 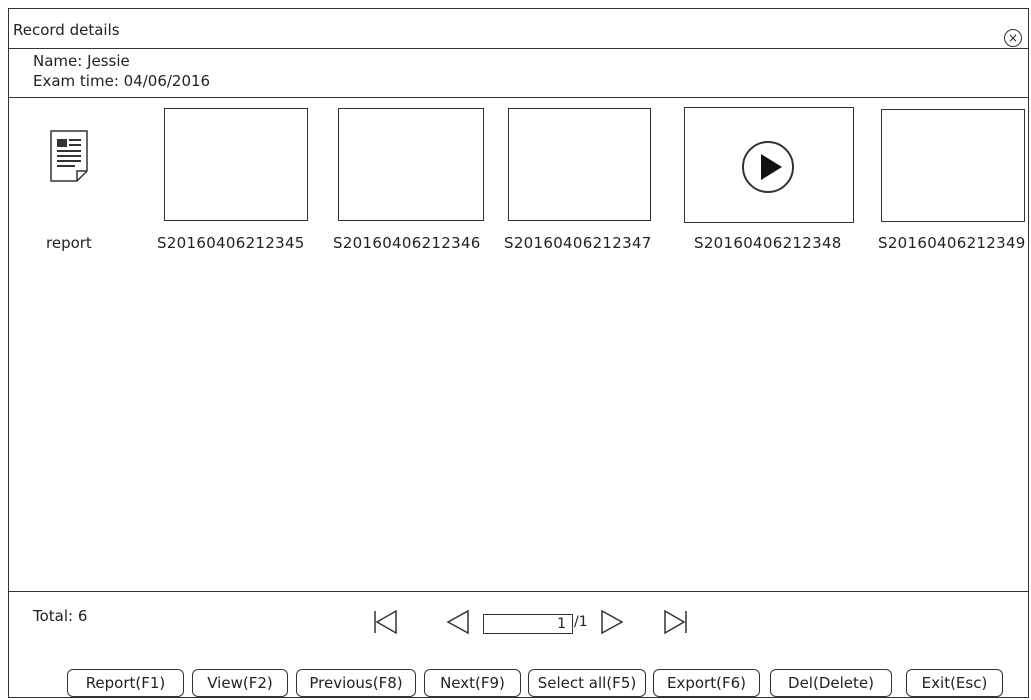 What do you see at coordinates (69, 156) in the screenshot?
I see `report-document-icon` at bounding box center [69, 156].